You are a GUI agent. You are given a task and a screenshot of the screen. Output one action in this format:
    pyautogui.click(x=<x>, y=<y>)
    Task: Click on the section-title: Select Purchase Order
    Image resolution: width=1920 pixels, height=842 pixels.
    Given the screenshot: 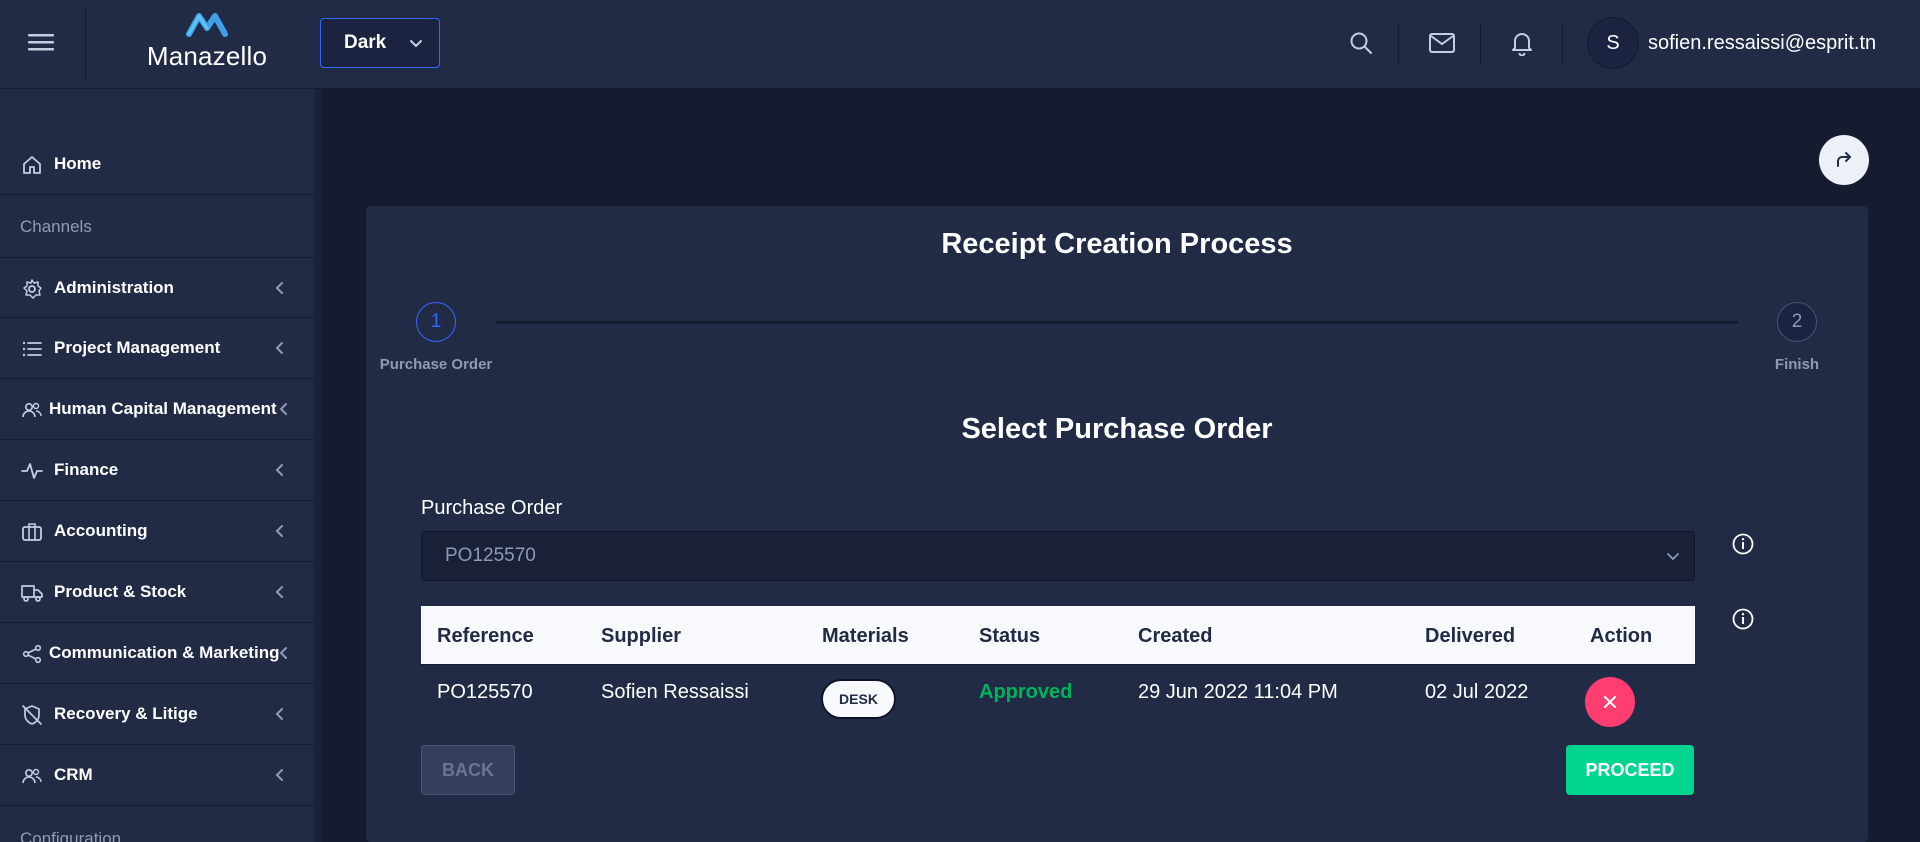 What is the action you would take?
    pyautogui.click(x=1117, y=429)
    